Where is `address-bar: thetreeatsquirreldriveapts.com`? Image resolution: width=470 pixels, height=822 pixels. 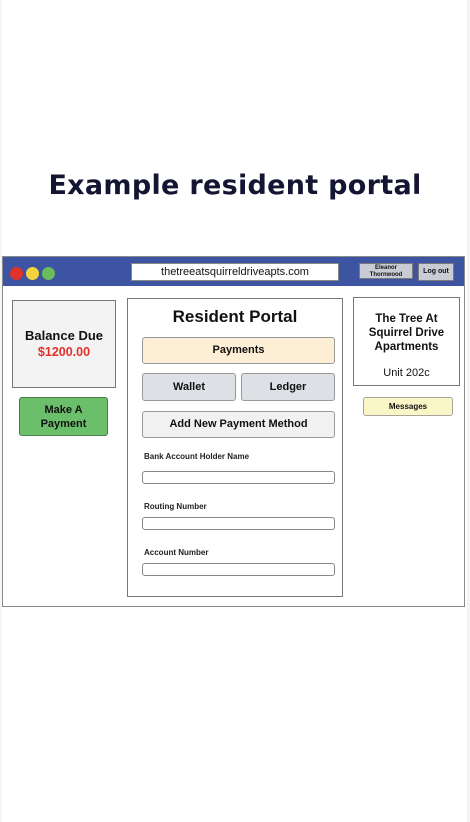
address-bar: thetreeatsquirreldriveapts.com is located at coordinates (235, 272).